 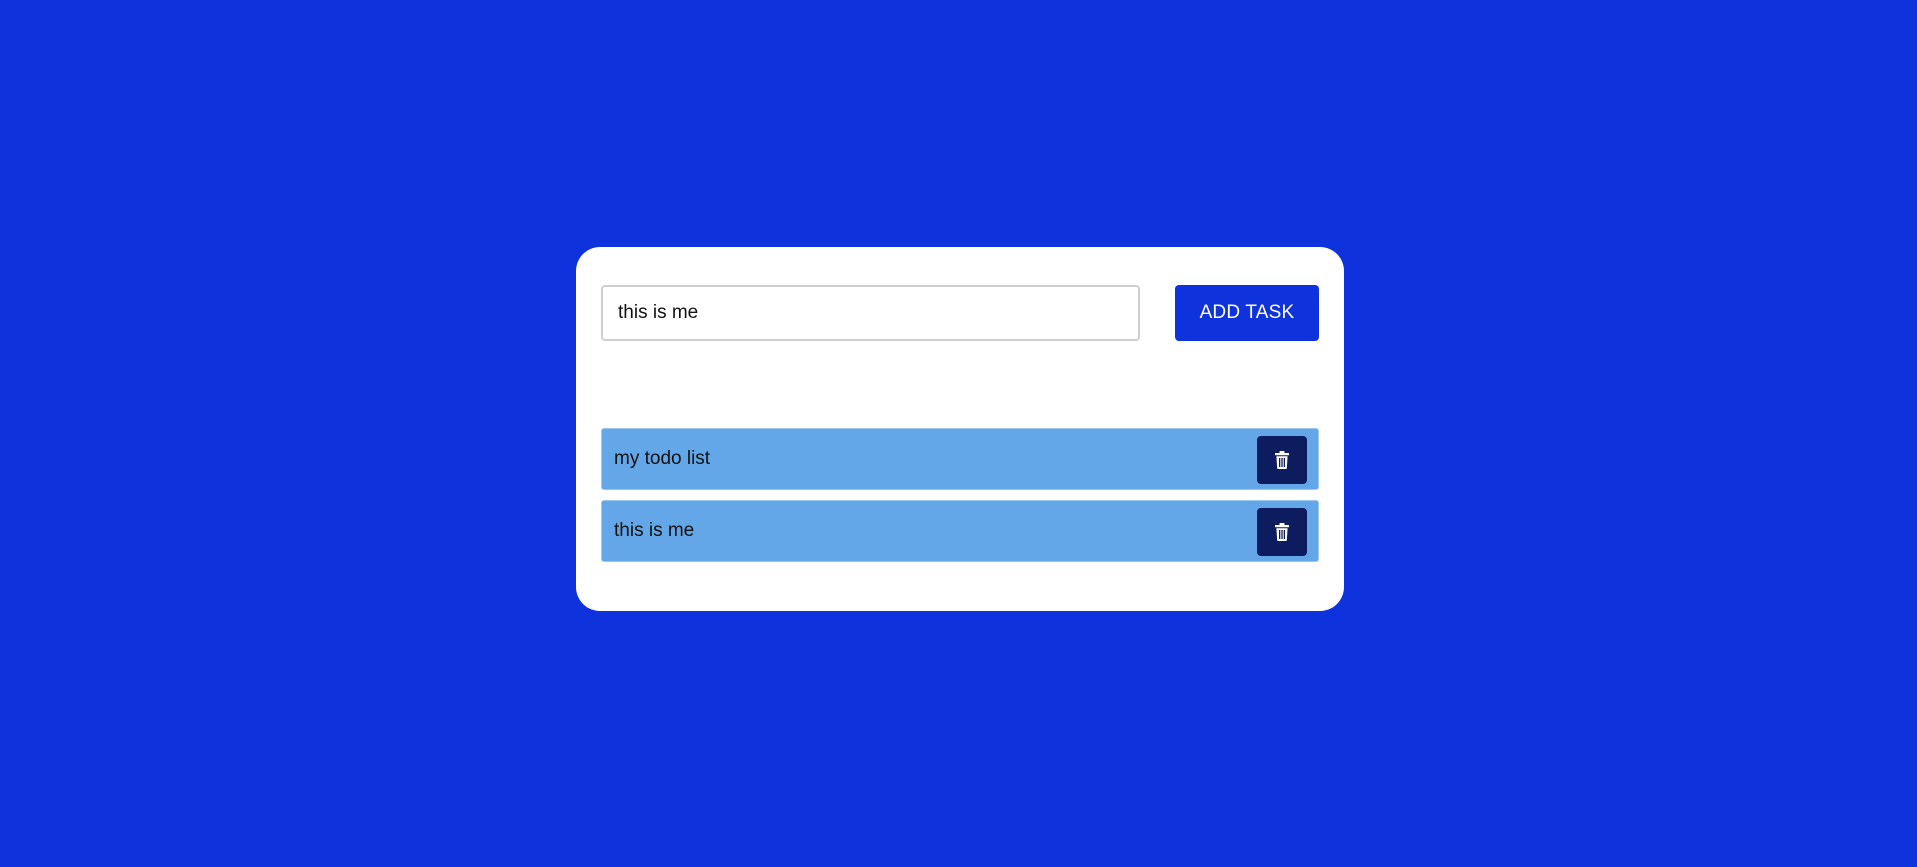 What do you see at coordinates (960, 531) in the screenshot?
I see `task-item: this is me` at bounding box center [960, 531].